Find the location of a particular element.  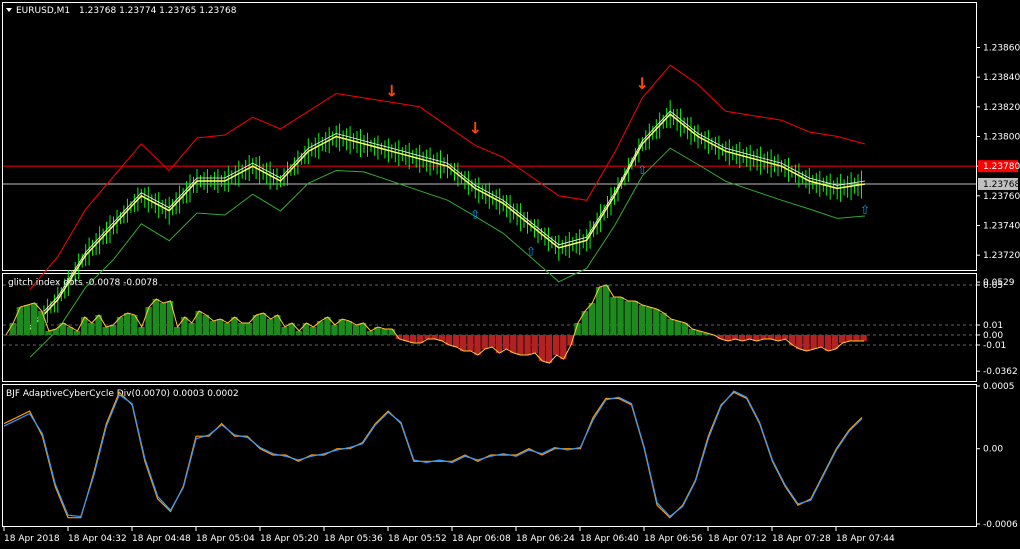

cycle-tick-label: 0.00 is located at coordinates (993, 450).